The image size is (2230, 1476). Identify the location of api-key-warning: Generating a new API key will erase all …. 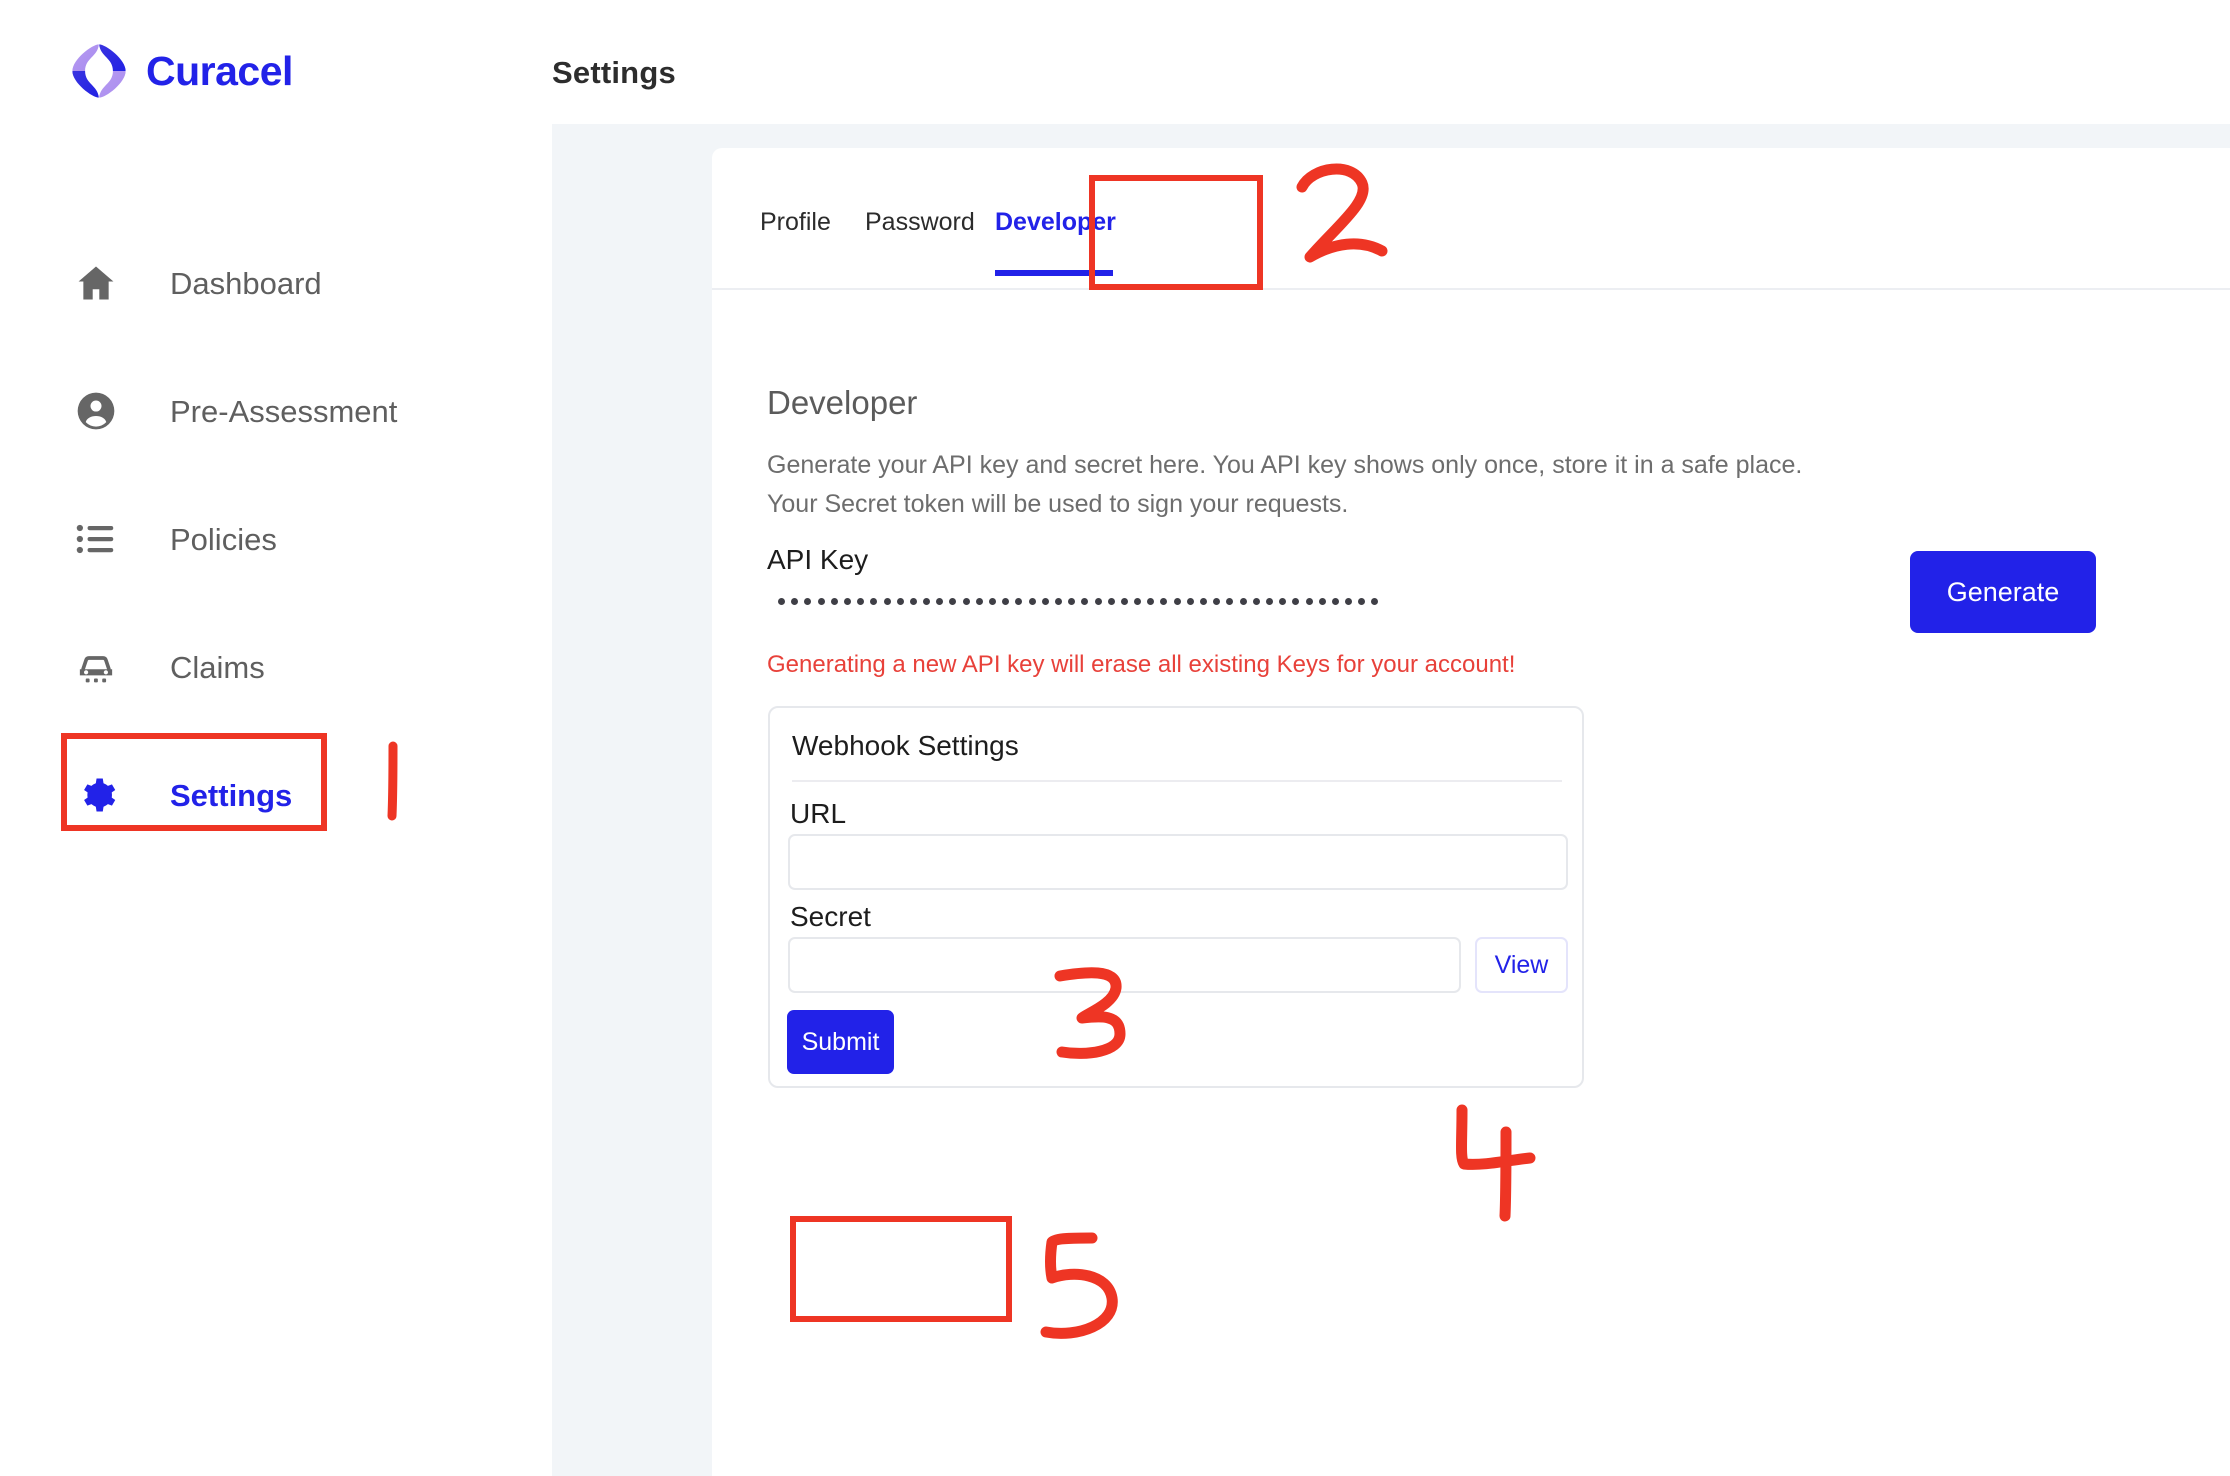
(1141, 664).